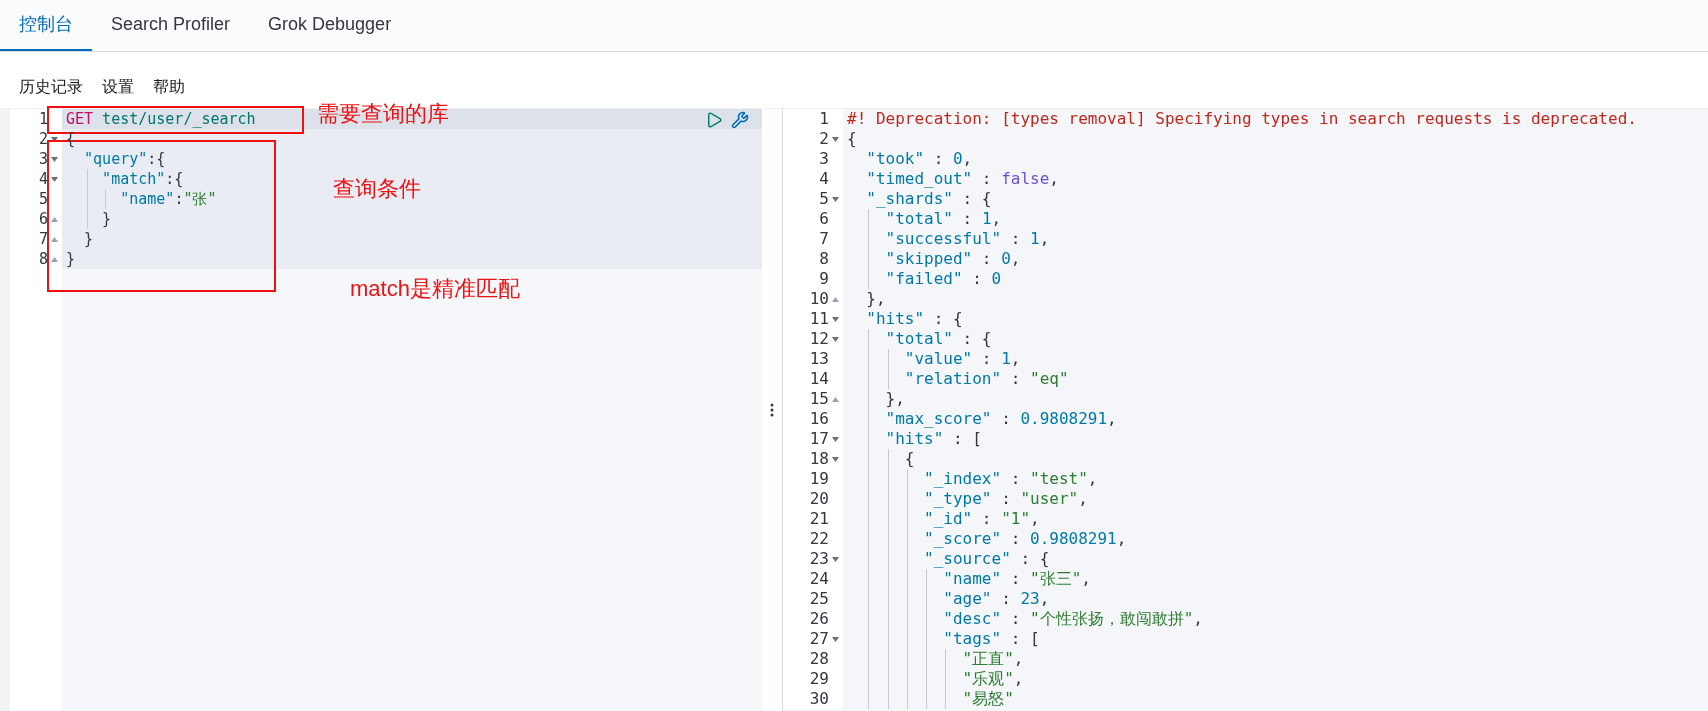 The height and width of the screenshot is (711, 1708). What do you see at coordinates (986, 378) in the screenshot?
I see `code-line: "relation" : "eq"` at bounding box center [986, 378].